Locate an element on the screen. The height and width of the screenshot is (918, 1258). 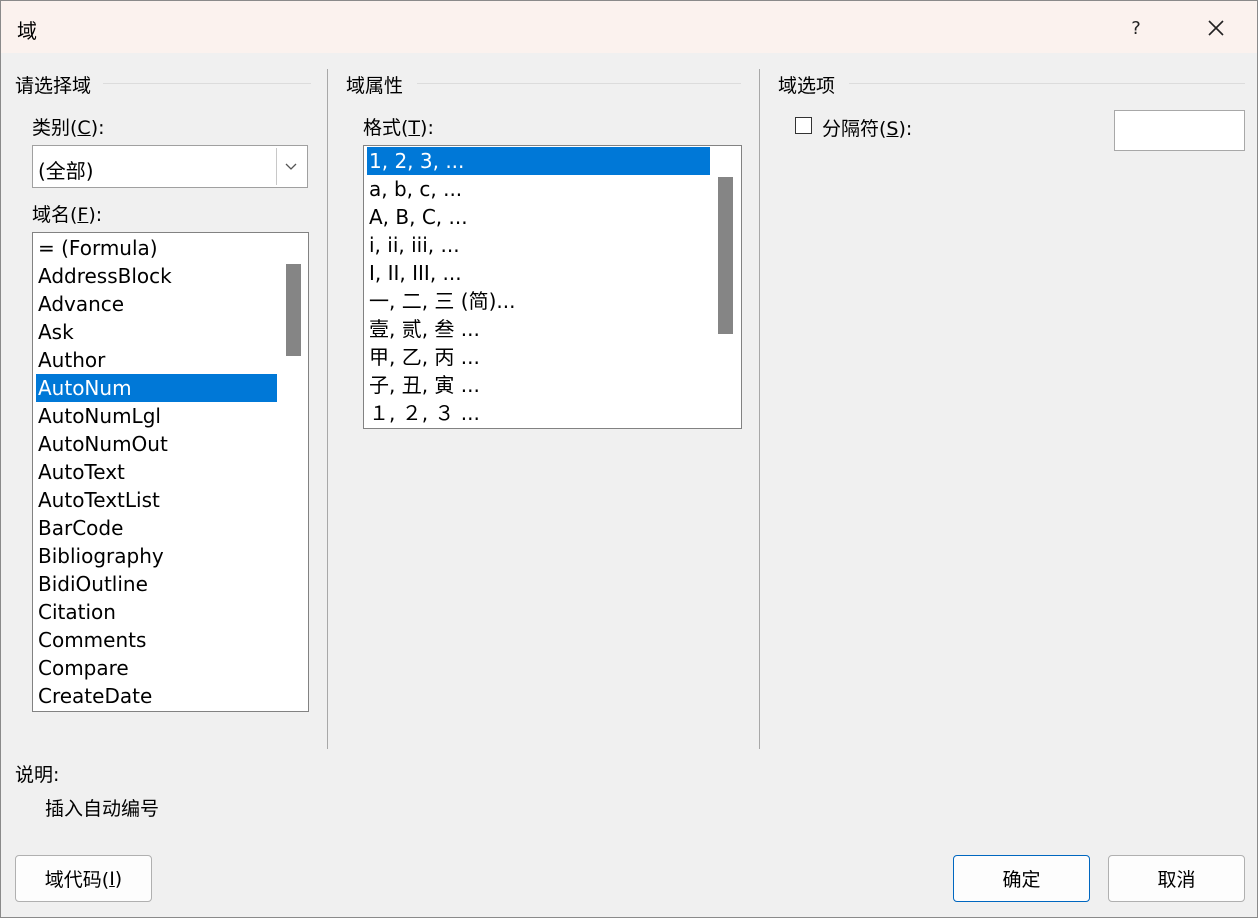
close-icon is located at coordinates (1216, 28).